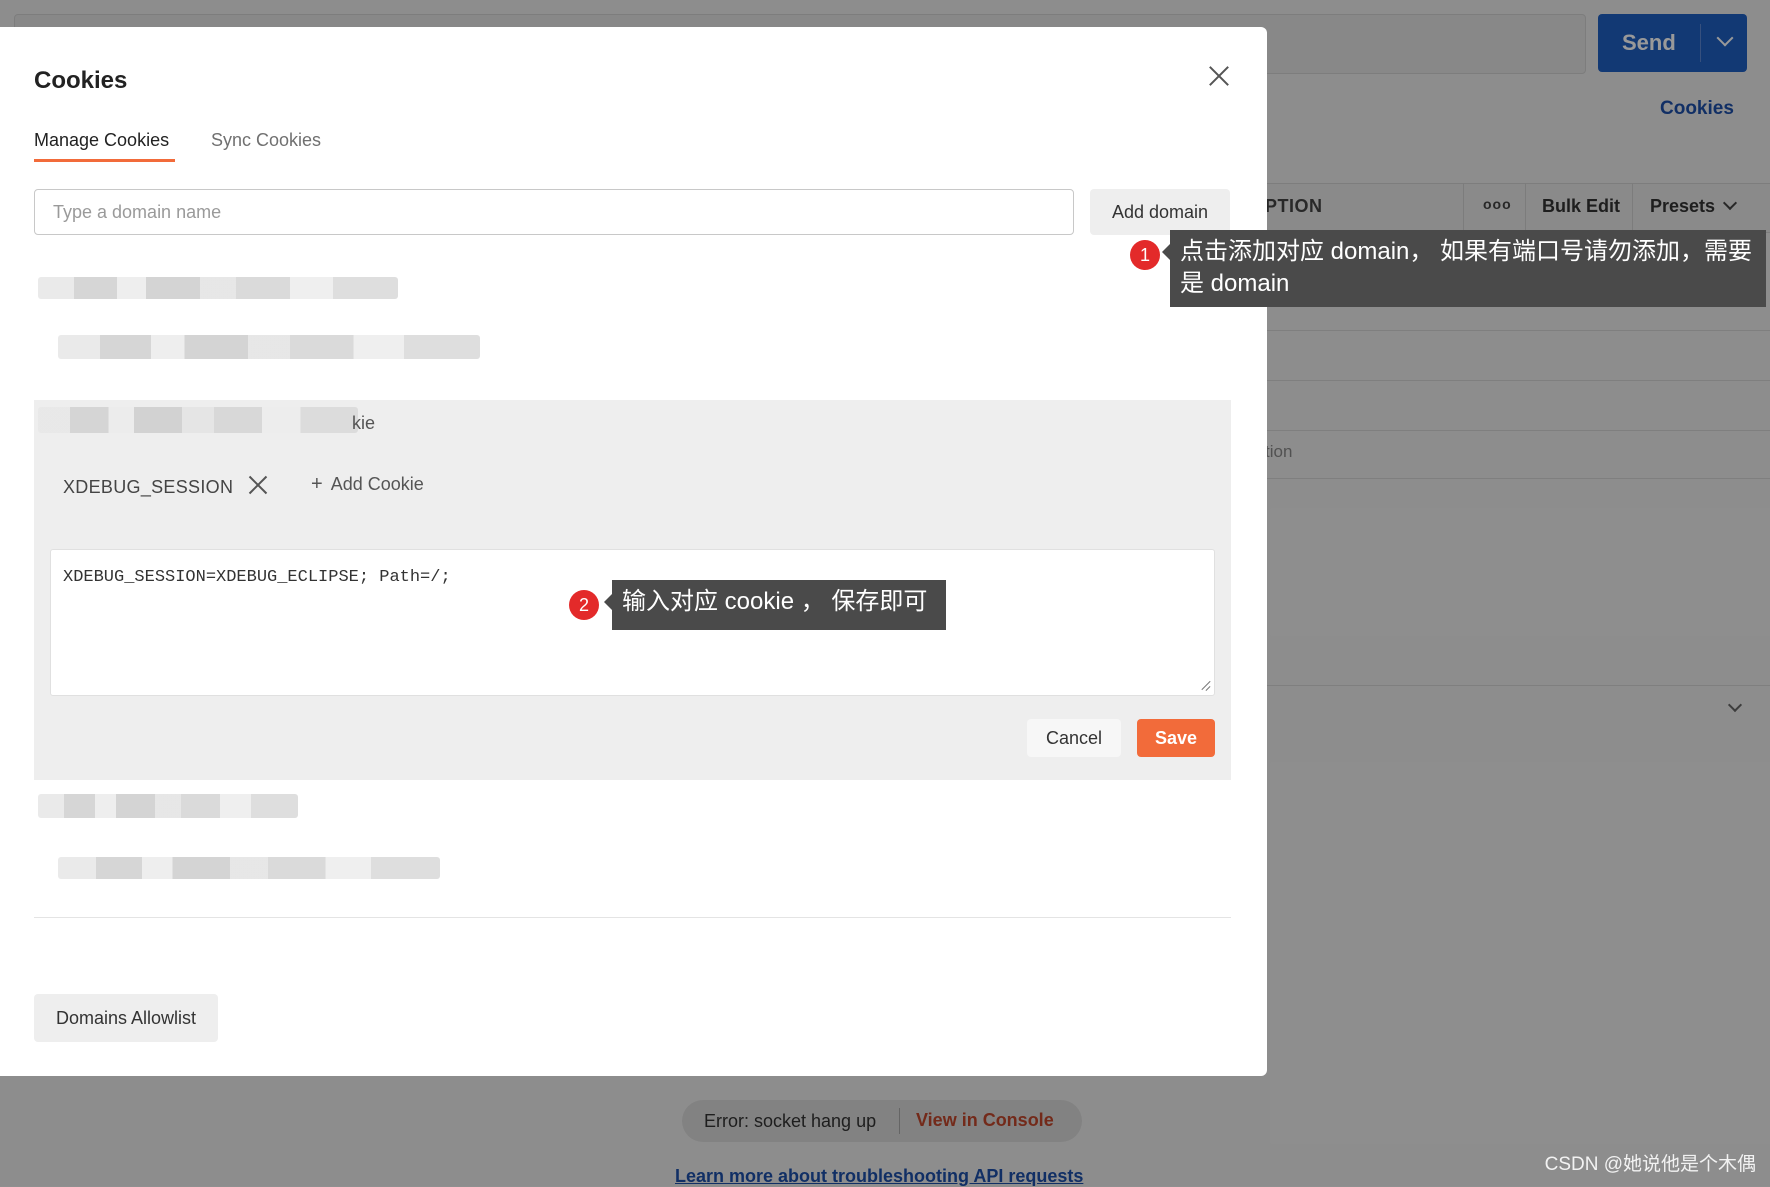 The height and width of the screenshot is (1187, 1770). I want to click on watermark: CSDN @她说他是个木偶, so click(1650, 1164).